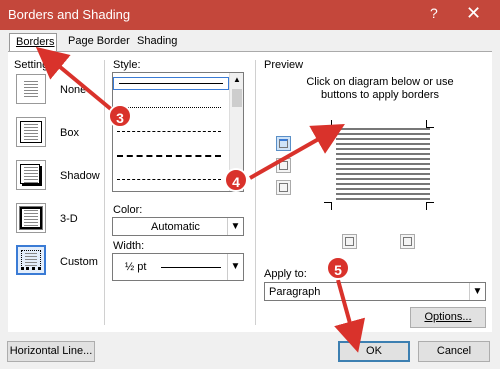 The width and height of the screenshot is (500, 369). I want to click on annotation-badge-3: 3, so click(120, 116).